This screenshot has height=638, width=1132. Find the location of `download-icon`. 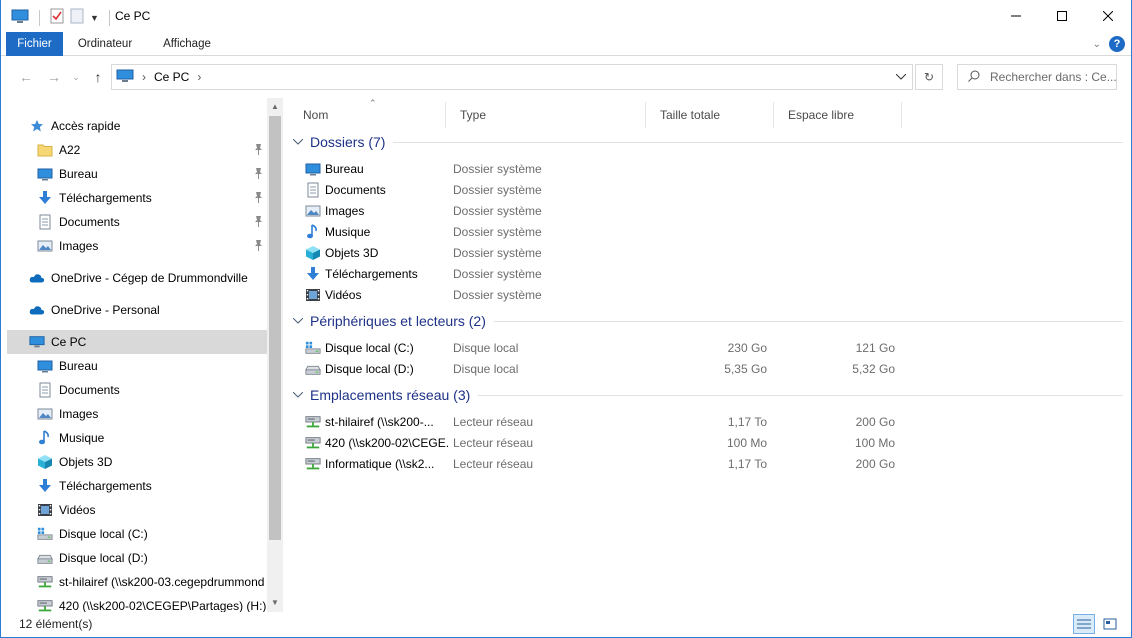

download-icon is located at coordinates (45, 486).